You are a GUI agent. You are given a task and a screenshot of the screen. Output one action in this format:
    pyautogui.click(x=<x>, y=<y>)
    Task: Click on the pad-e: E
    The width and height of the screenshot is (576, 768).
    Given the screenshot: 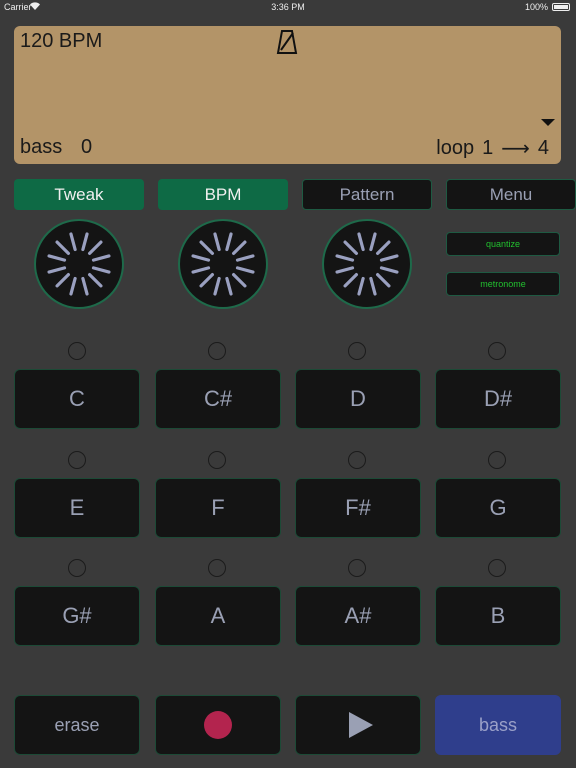 What is the action you would take?
    pyautogui.click(x=77, y=508)
    